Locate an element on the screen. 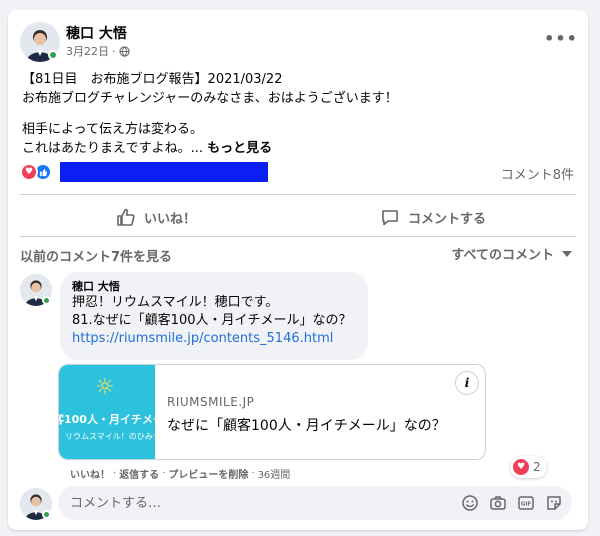 This screenshot has width=600, height=536. link-preview-domain: RIUMSMILE.JP is located at coordinates (211, 402).